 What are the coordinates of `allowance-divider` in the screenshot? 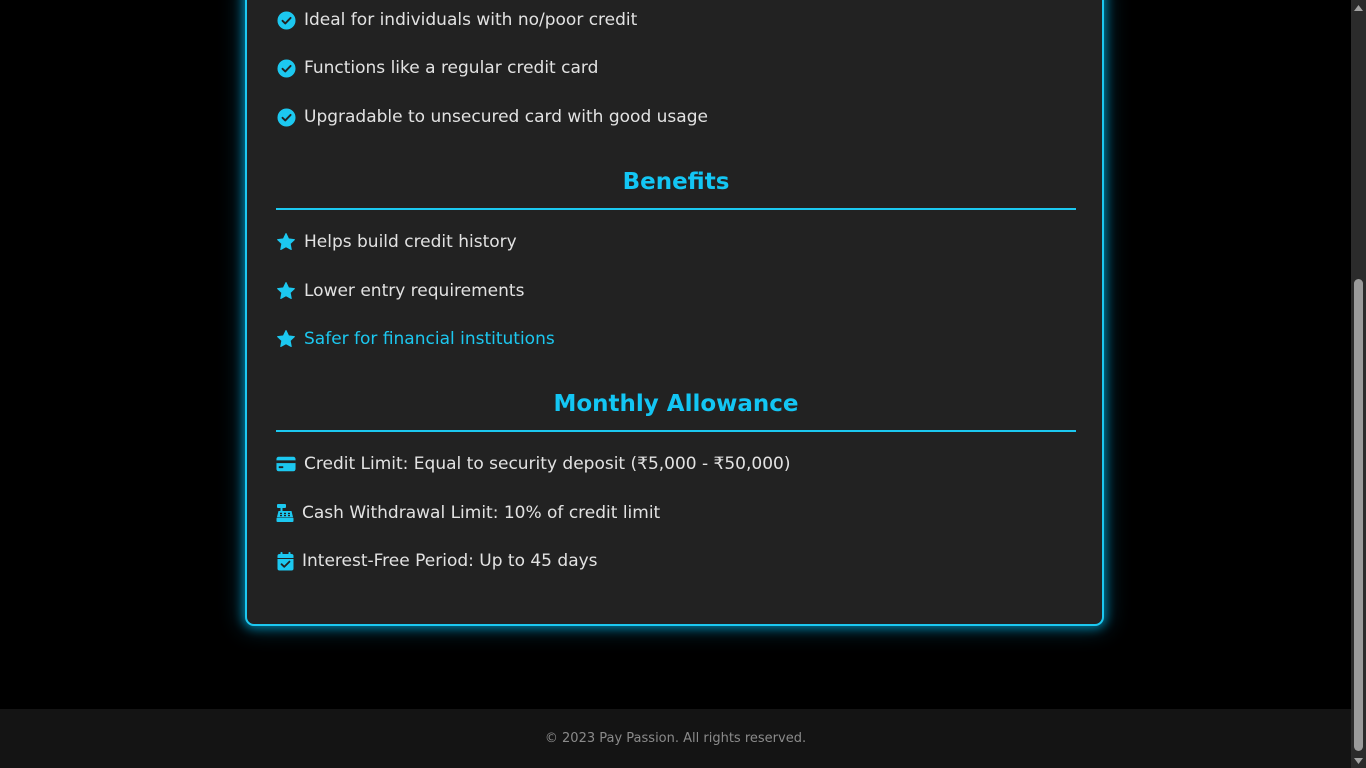 It's located at (676, 431).